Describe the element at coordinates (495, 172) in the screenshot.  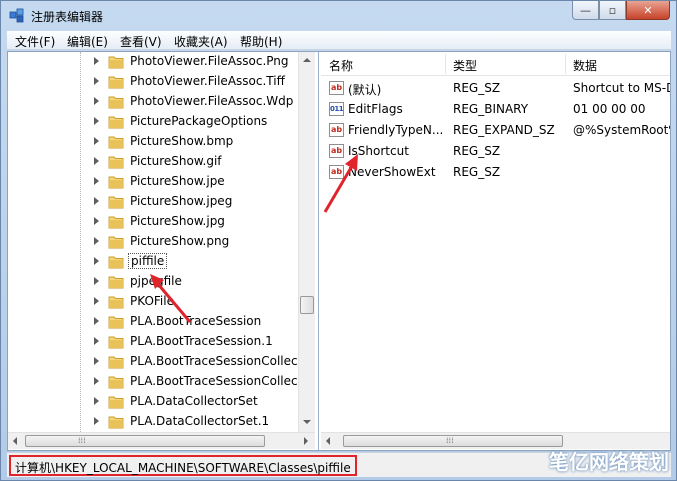
I see `value-row: ab NeverShowExt REG_SZ` at that location.